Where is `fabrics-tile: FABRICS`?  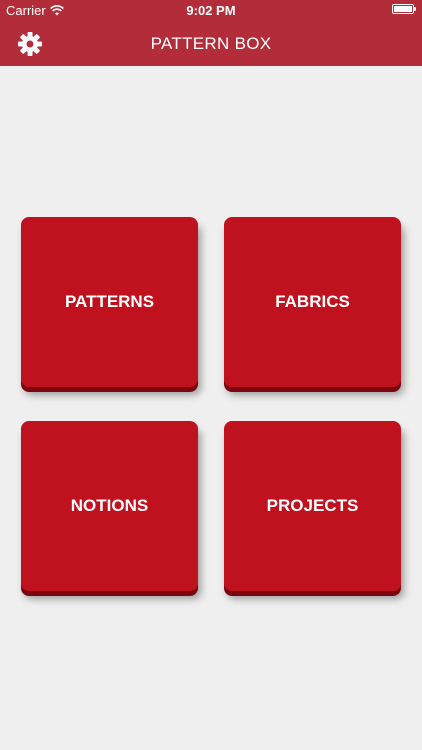 fabrics-tile: FABRICS is located at coordinates (312, 302).